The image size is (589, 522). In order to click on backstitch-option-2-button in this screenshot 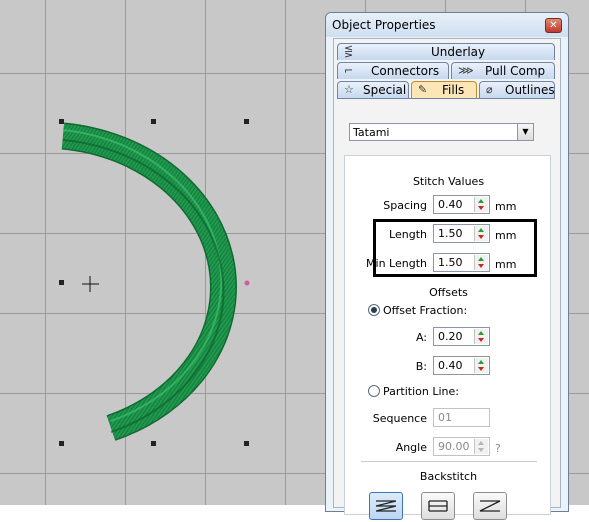, I will do `click(438, 506)`.